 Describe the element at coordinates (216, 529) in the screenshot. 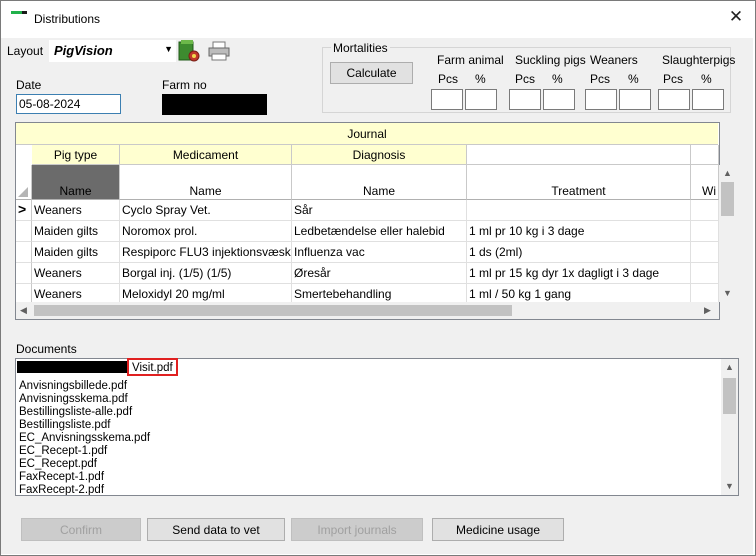

I see `send-data-to-vet-button: Send data to vet` at that location.